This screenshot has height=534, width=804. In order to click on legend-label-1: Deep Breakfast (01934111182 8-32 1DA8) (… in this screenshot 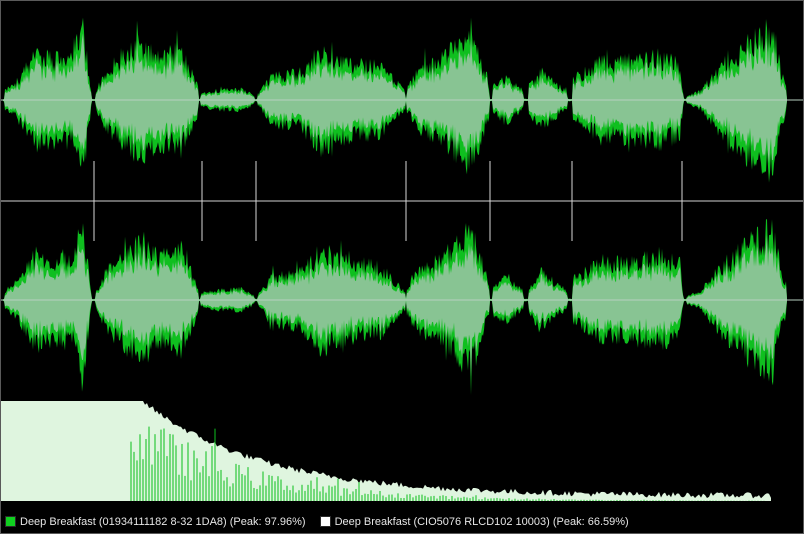, I will do `click(163, 521)`.